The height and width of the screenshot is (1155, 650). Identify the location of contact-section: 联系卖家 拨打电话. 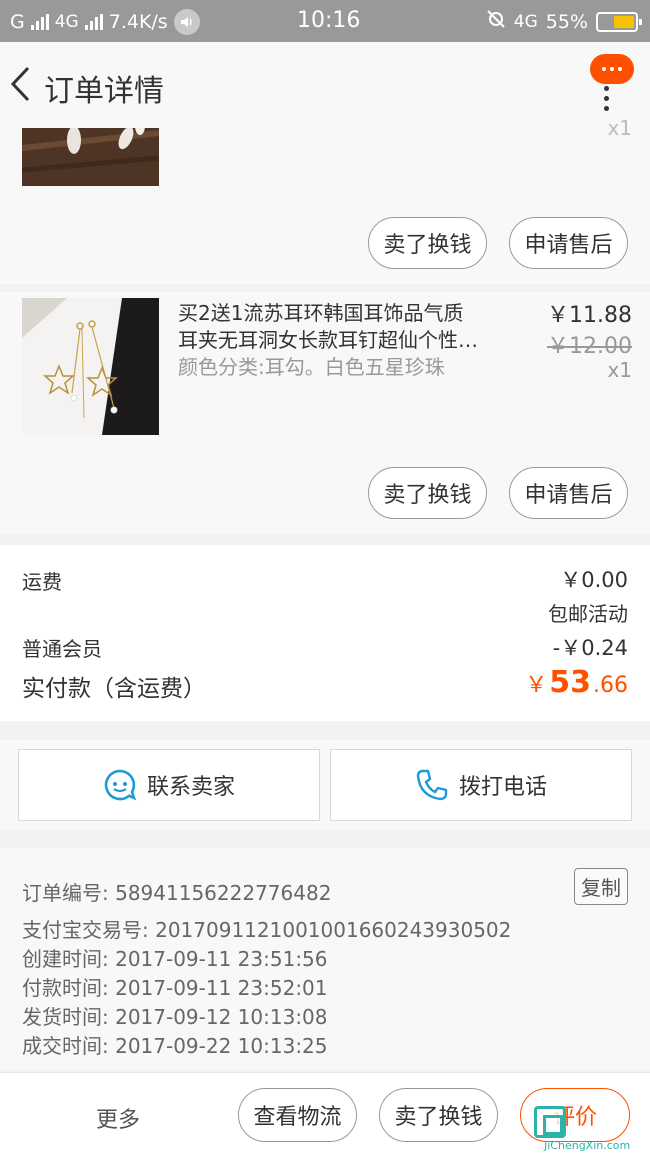
(325, 785).